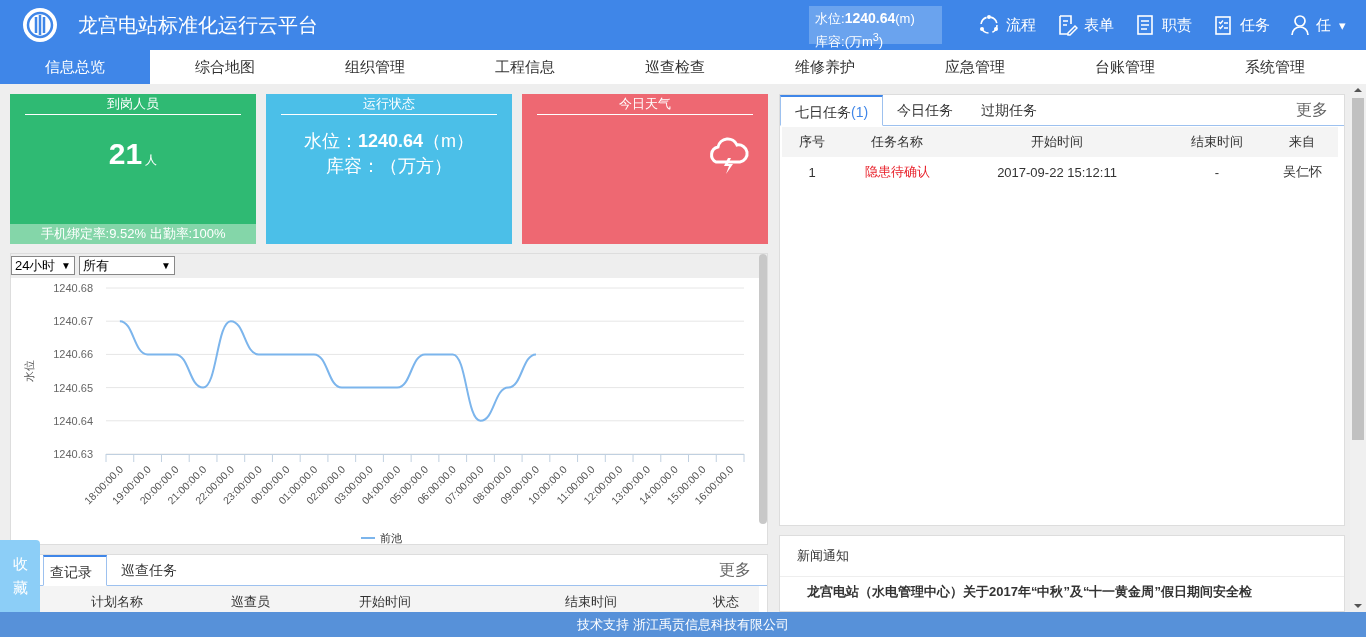  Describe the element at coordinates (1275, 67) in the screenshot. I see `nav-tab: 系统管理` at that location.